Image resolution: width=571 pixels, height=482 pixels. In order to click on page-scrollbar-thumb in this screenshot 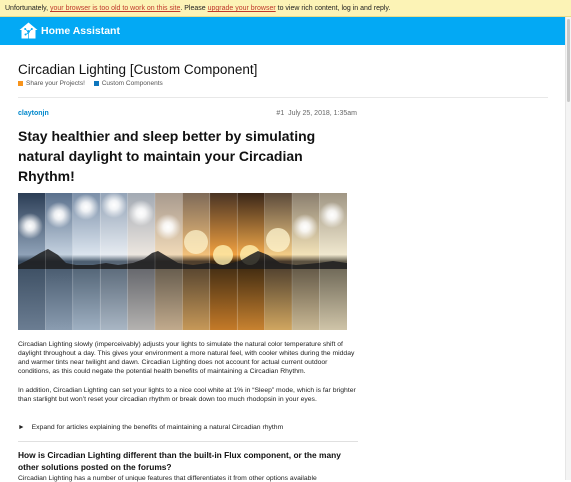, I will do `click(568, 60)`.